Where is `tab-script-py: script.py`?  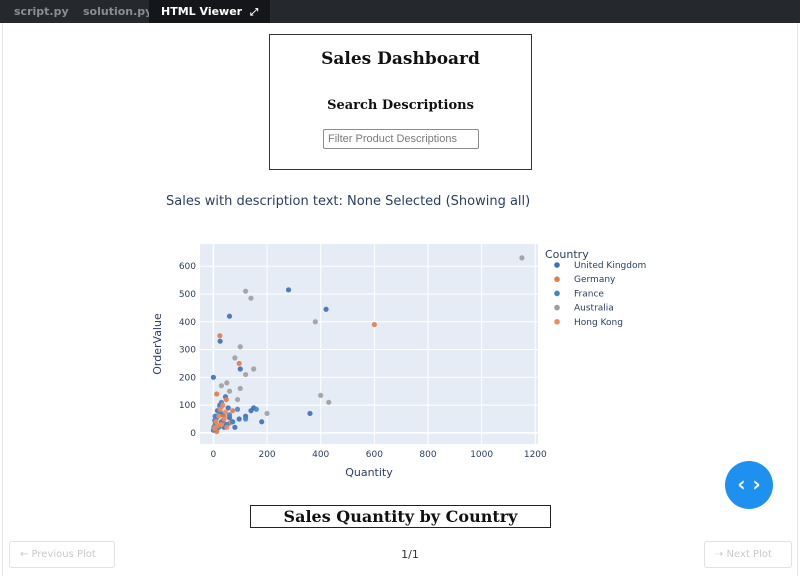
tab-script-py: script.py is located at coordinates (41, 11).